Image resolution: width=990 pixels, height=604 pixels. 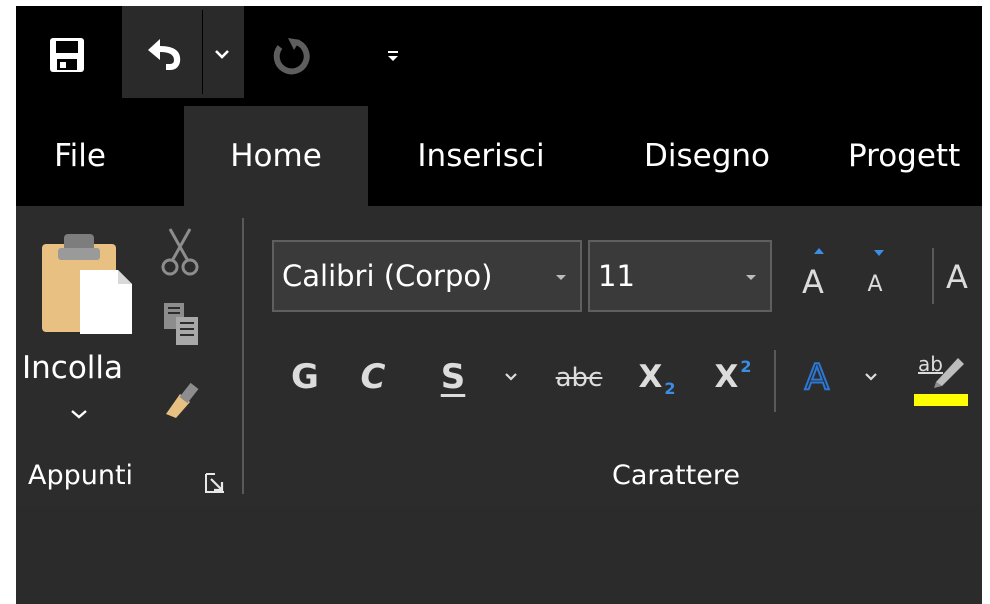 I want to click on grow-font-button: A, so click(x=813, y=277).